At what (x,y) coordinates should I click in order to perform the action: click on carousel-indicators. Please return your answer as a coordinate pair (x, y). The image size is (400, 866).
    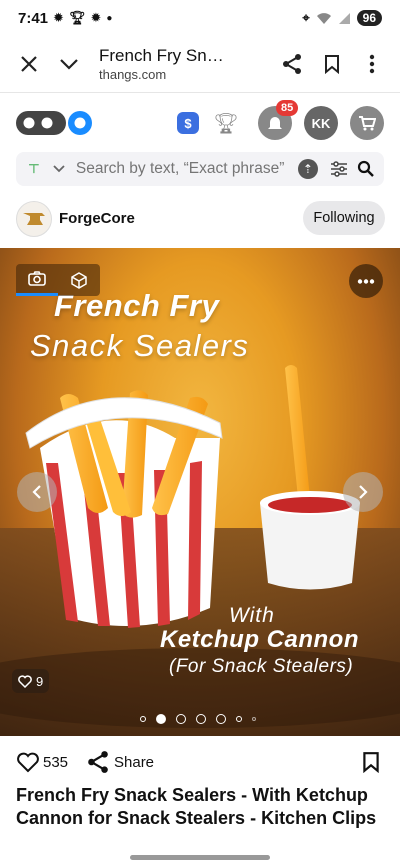
    Looking at the image, I should click on (198, 719).